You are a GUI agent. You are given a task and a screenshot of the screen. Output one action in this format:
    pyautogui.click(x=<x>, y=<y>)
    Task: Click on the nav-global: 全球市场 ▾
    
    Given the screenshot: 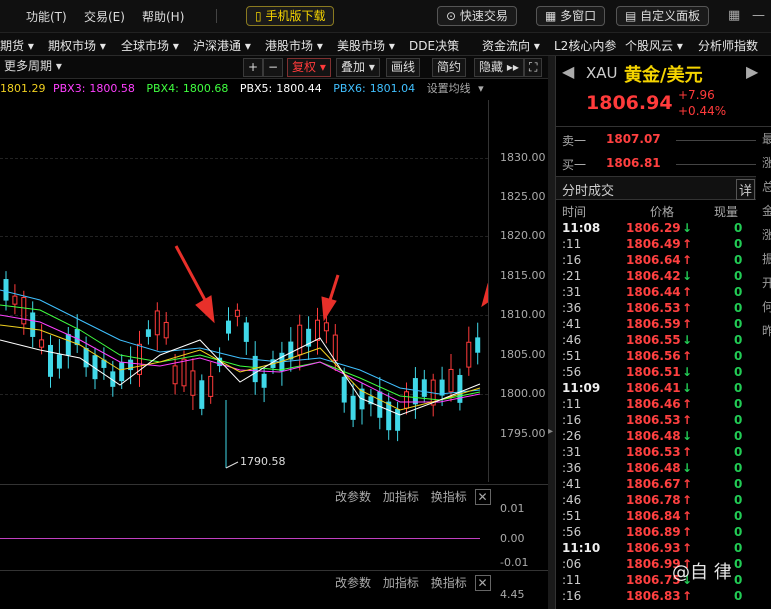 What is the action you would take?
    pyautogui.click(x=150, y=45)
    